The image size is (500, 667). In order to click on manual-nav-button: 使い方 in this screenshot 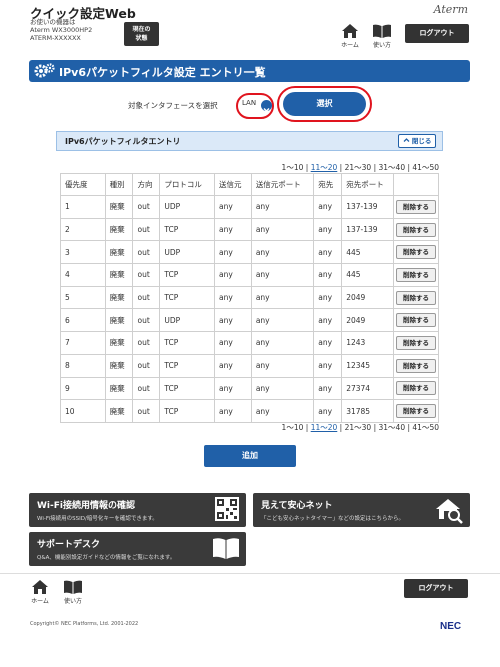, I will do `click(382, 36)`.